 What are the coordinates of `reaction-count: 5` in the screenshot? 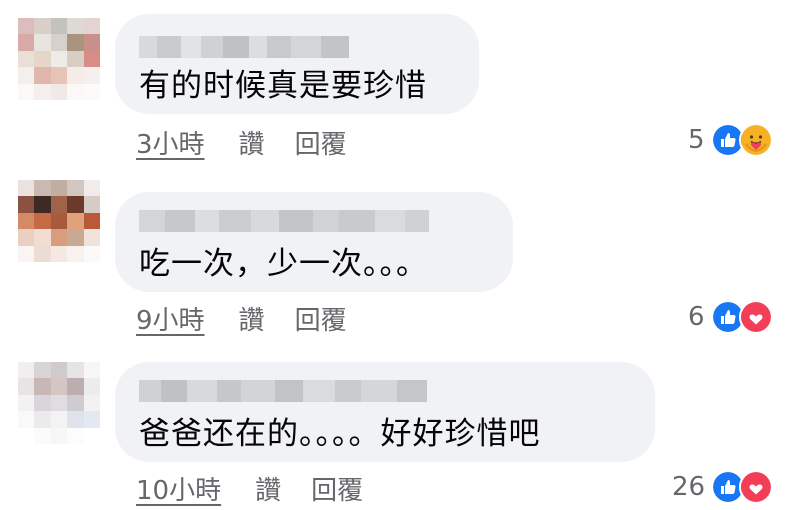 It's located at (696, 140).